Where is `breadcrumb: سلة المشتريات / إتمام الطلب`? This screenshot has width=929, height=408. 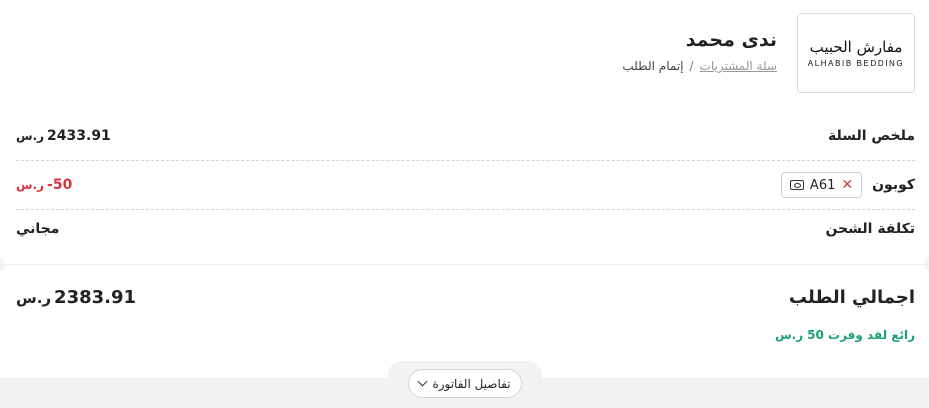 breadcrumb: سلة المشتريات / إتمام الطلب is located at coordinates (699, 66).